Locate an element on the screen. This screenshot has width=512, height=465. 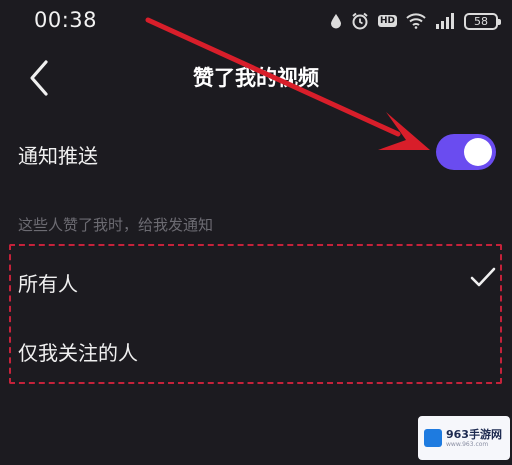
watermark-text-group: 963手游网 www.963.com is located at coordinates (474, 437).